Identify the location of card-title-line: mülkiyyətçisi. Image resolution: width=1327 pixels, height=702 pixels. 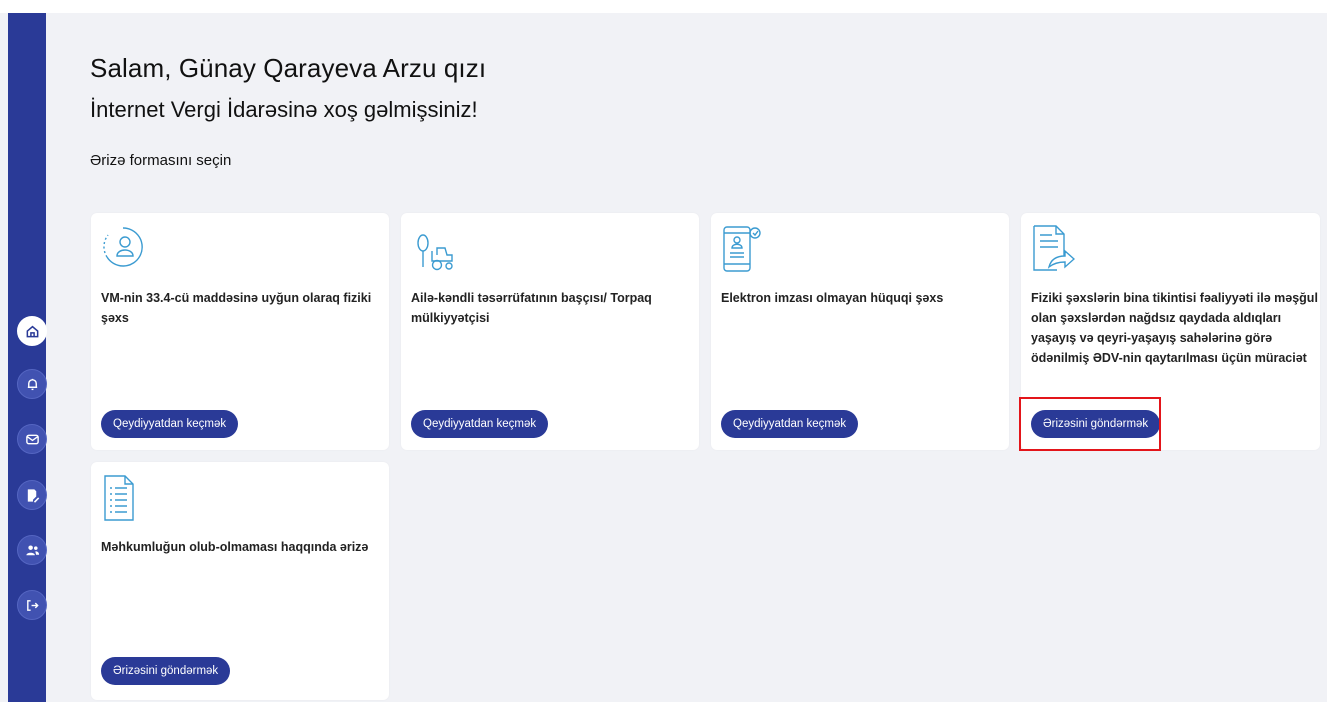
(450, 318).